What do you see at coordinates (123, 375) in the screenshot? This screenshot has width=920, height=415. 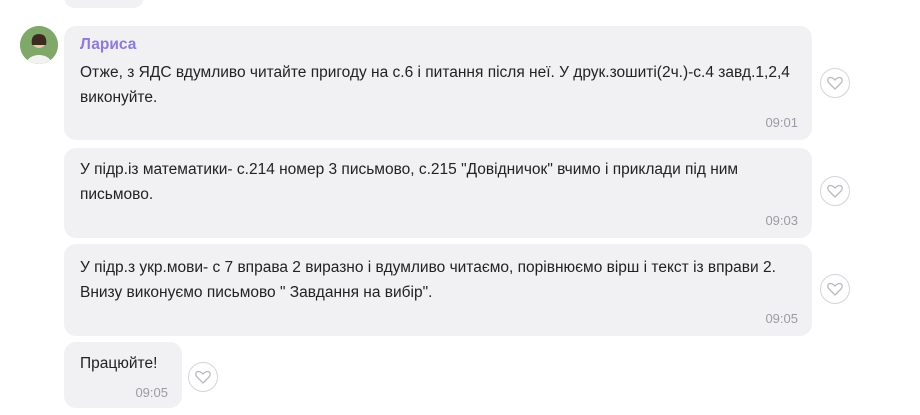 I see `message-bubble: Працюйте! 09:05` at bounding box center [123, 375].